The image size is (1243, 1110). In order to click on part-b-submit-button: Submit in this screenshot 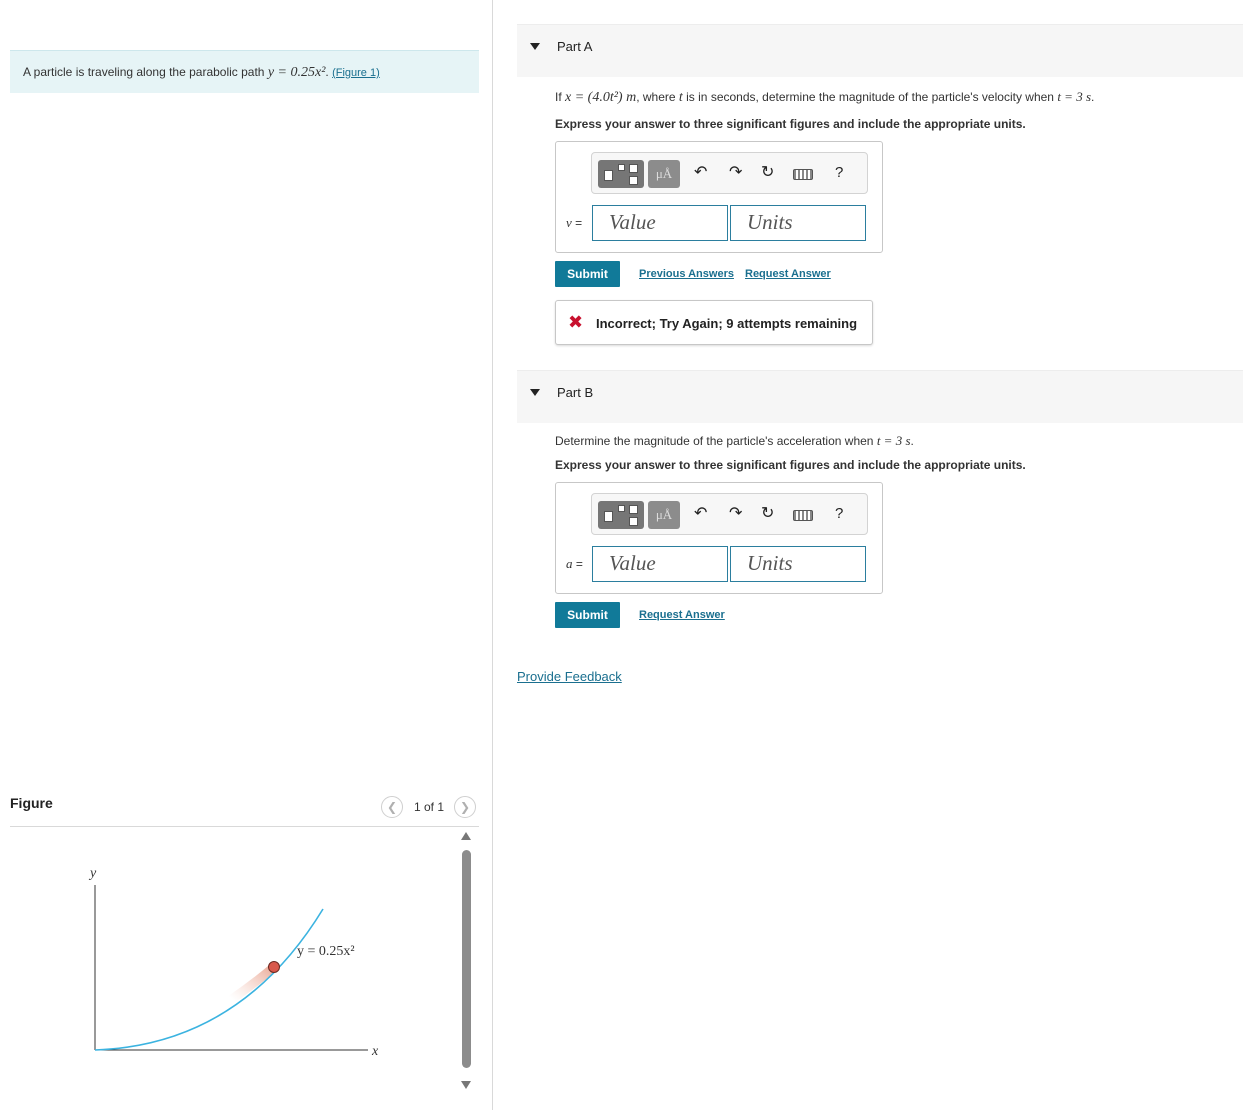, I will do `click(587, 615)`.